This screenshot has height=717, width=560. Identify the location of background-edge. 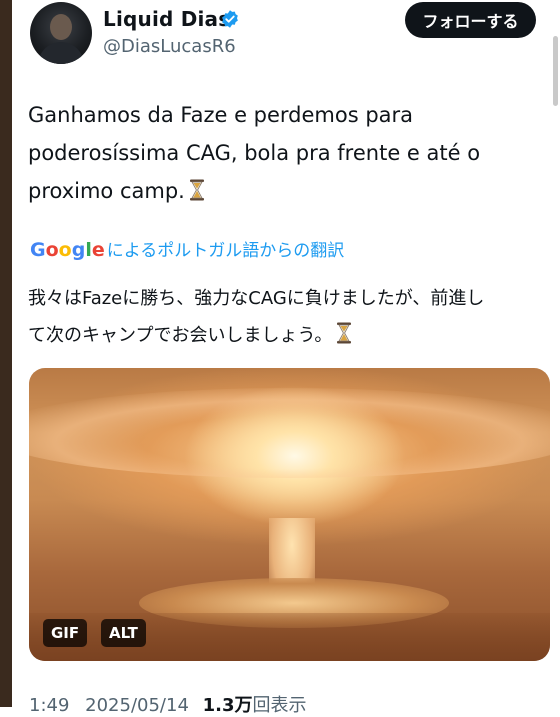
(6, 353).